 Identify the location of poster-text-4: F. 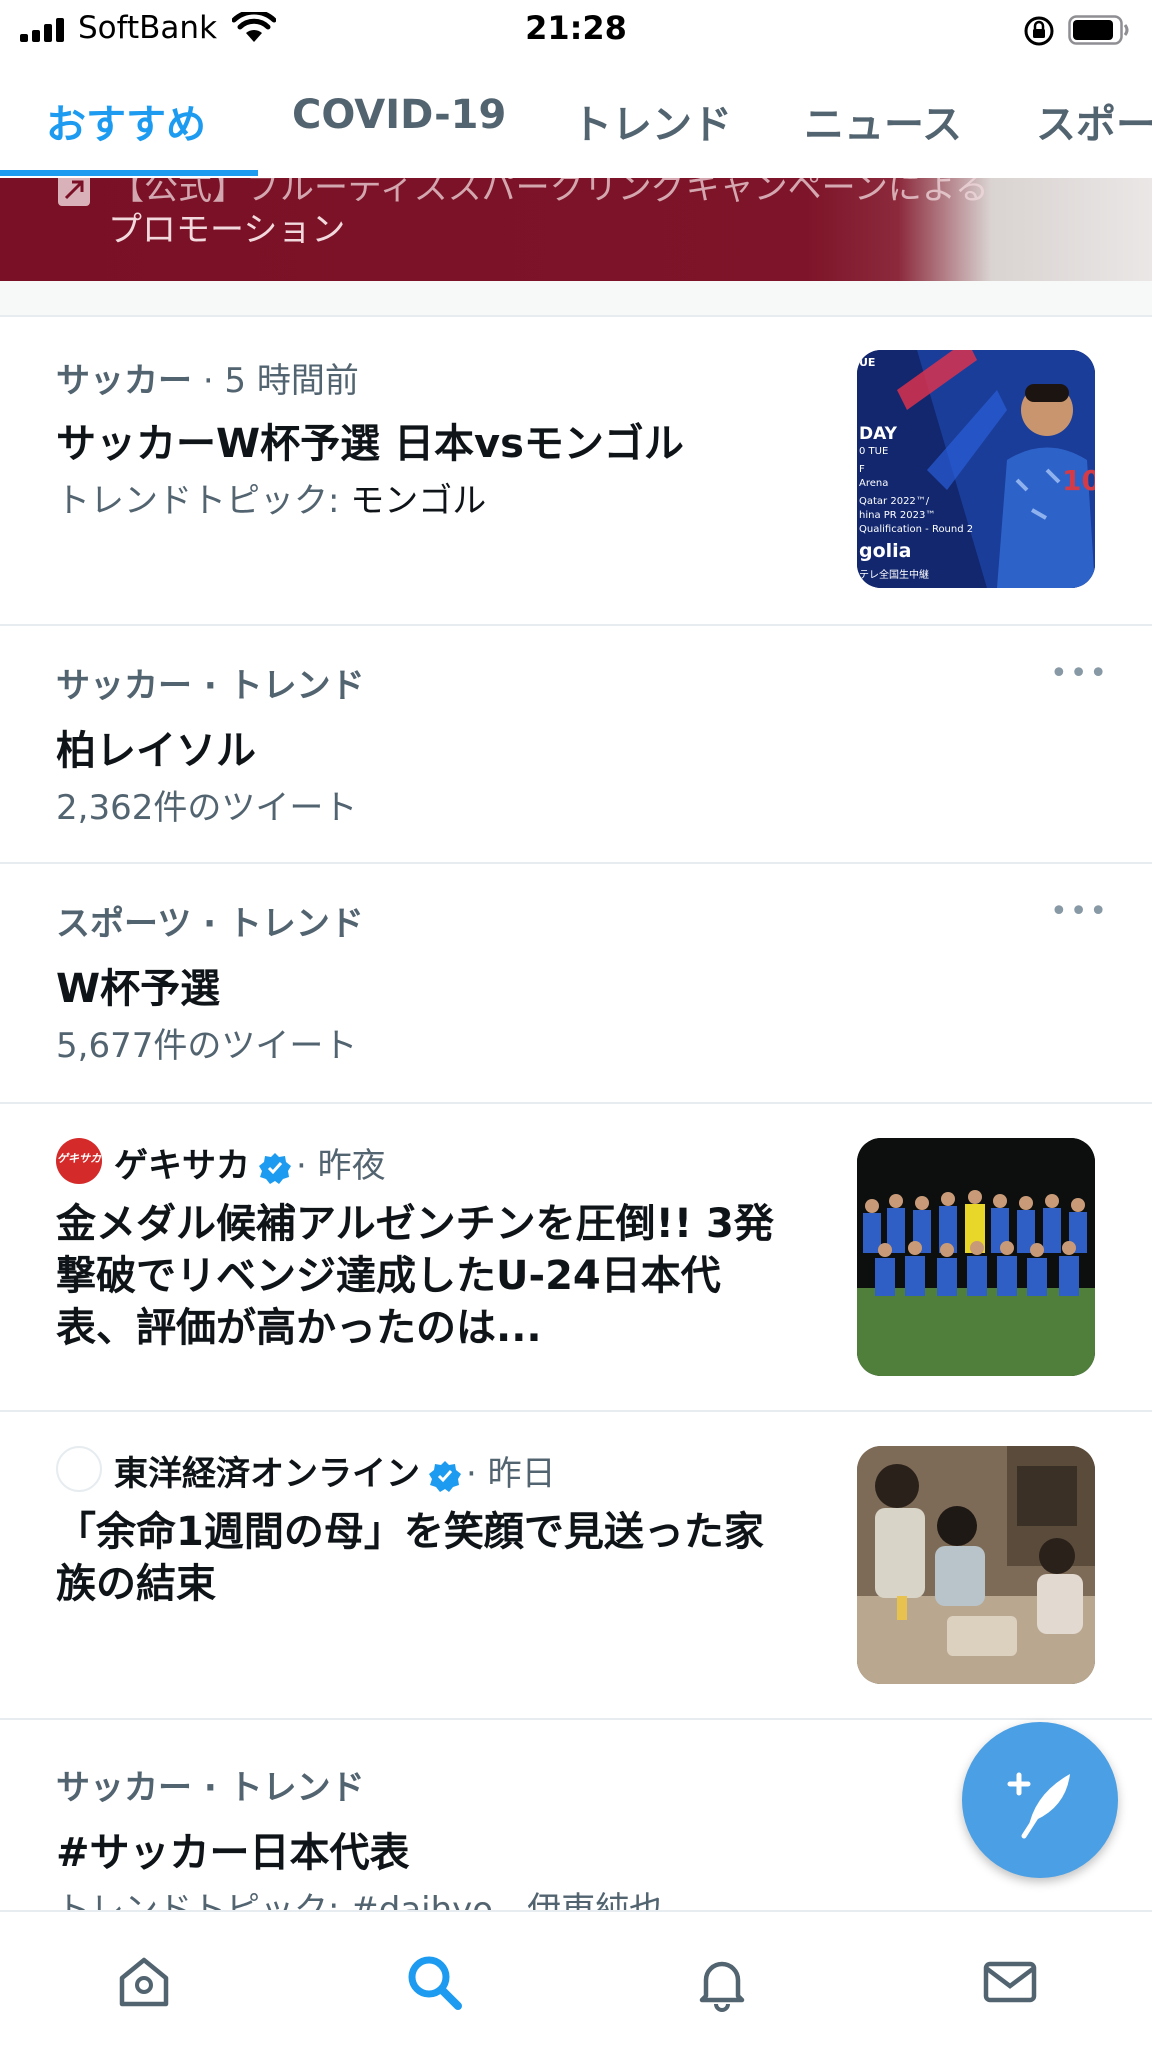
(862, 469).